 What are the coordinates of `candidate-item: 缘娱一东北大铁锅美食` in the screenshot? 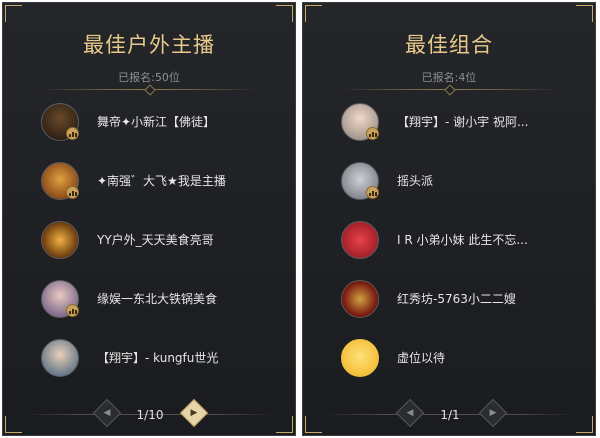 It's located at (161, 302).